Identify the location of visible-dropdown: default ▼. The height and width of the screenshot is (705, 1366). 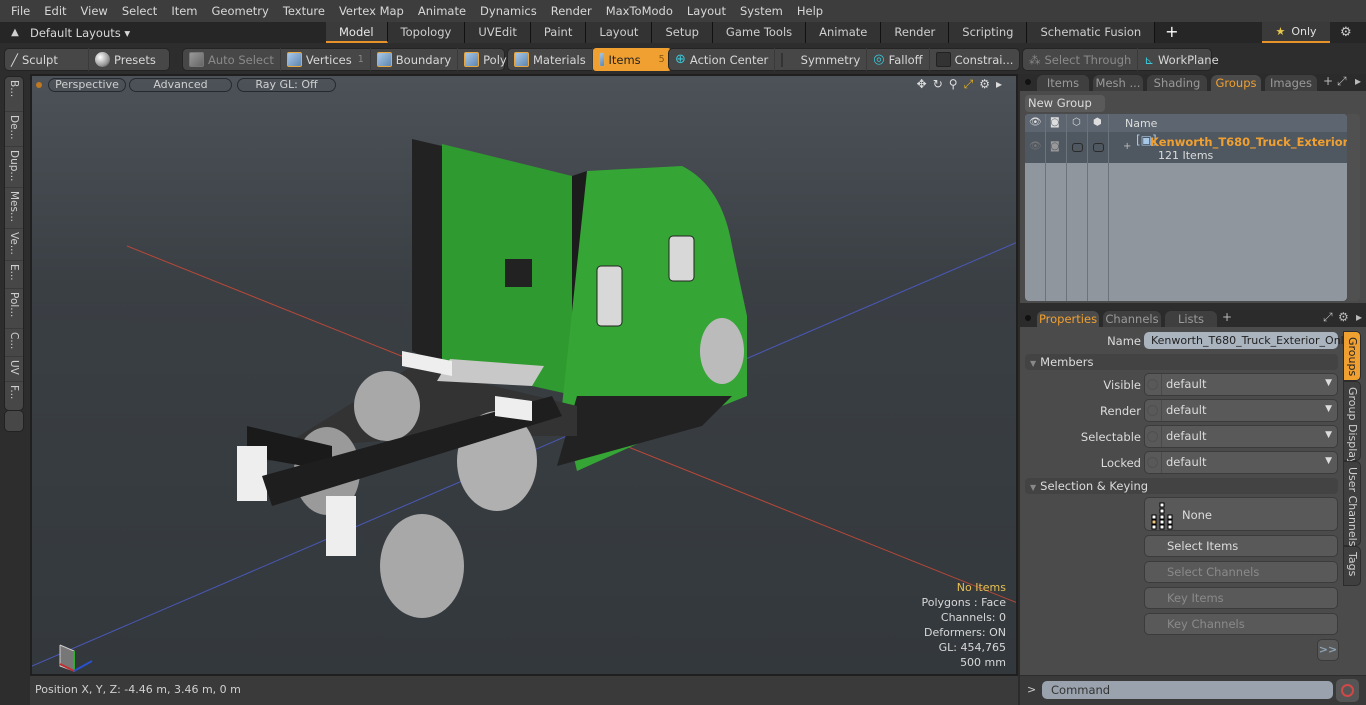
(1241, 384).